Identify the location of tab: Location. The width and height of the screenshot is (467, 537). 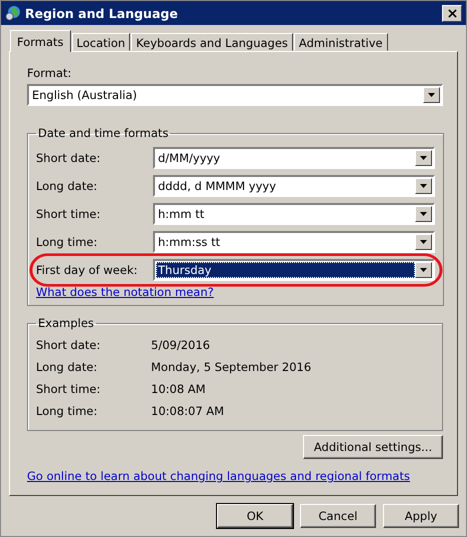
(101, 42).